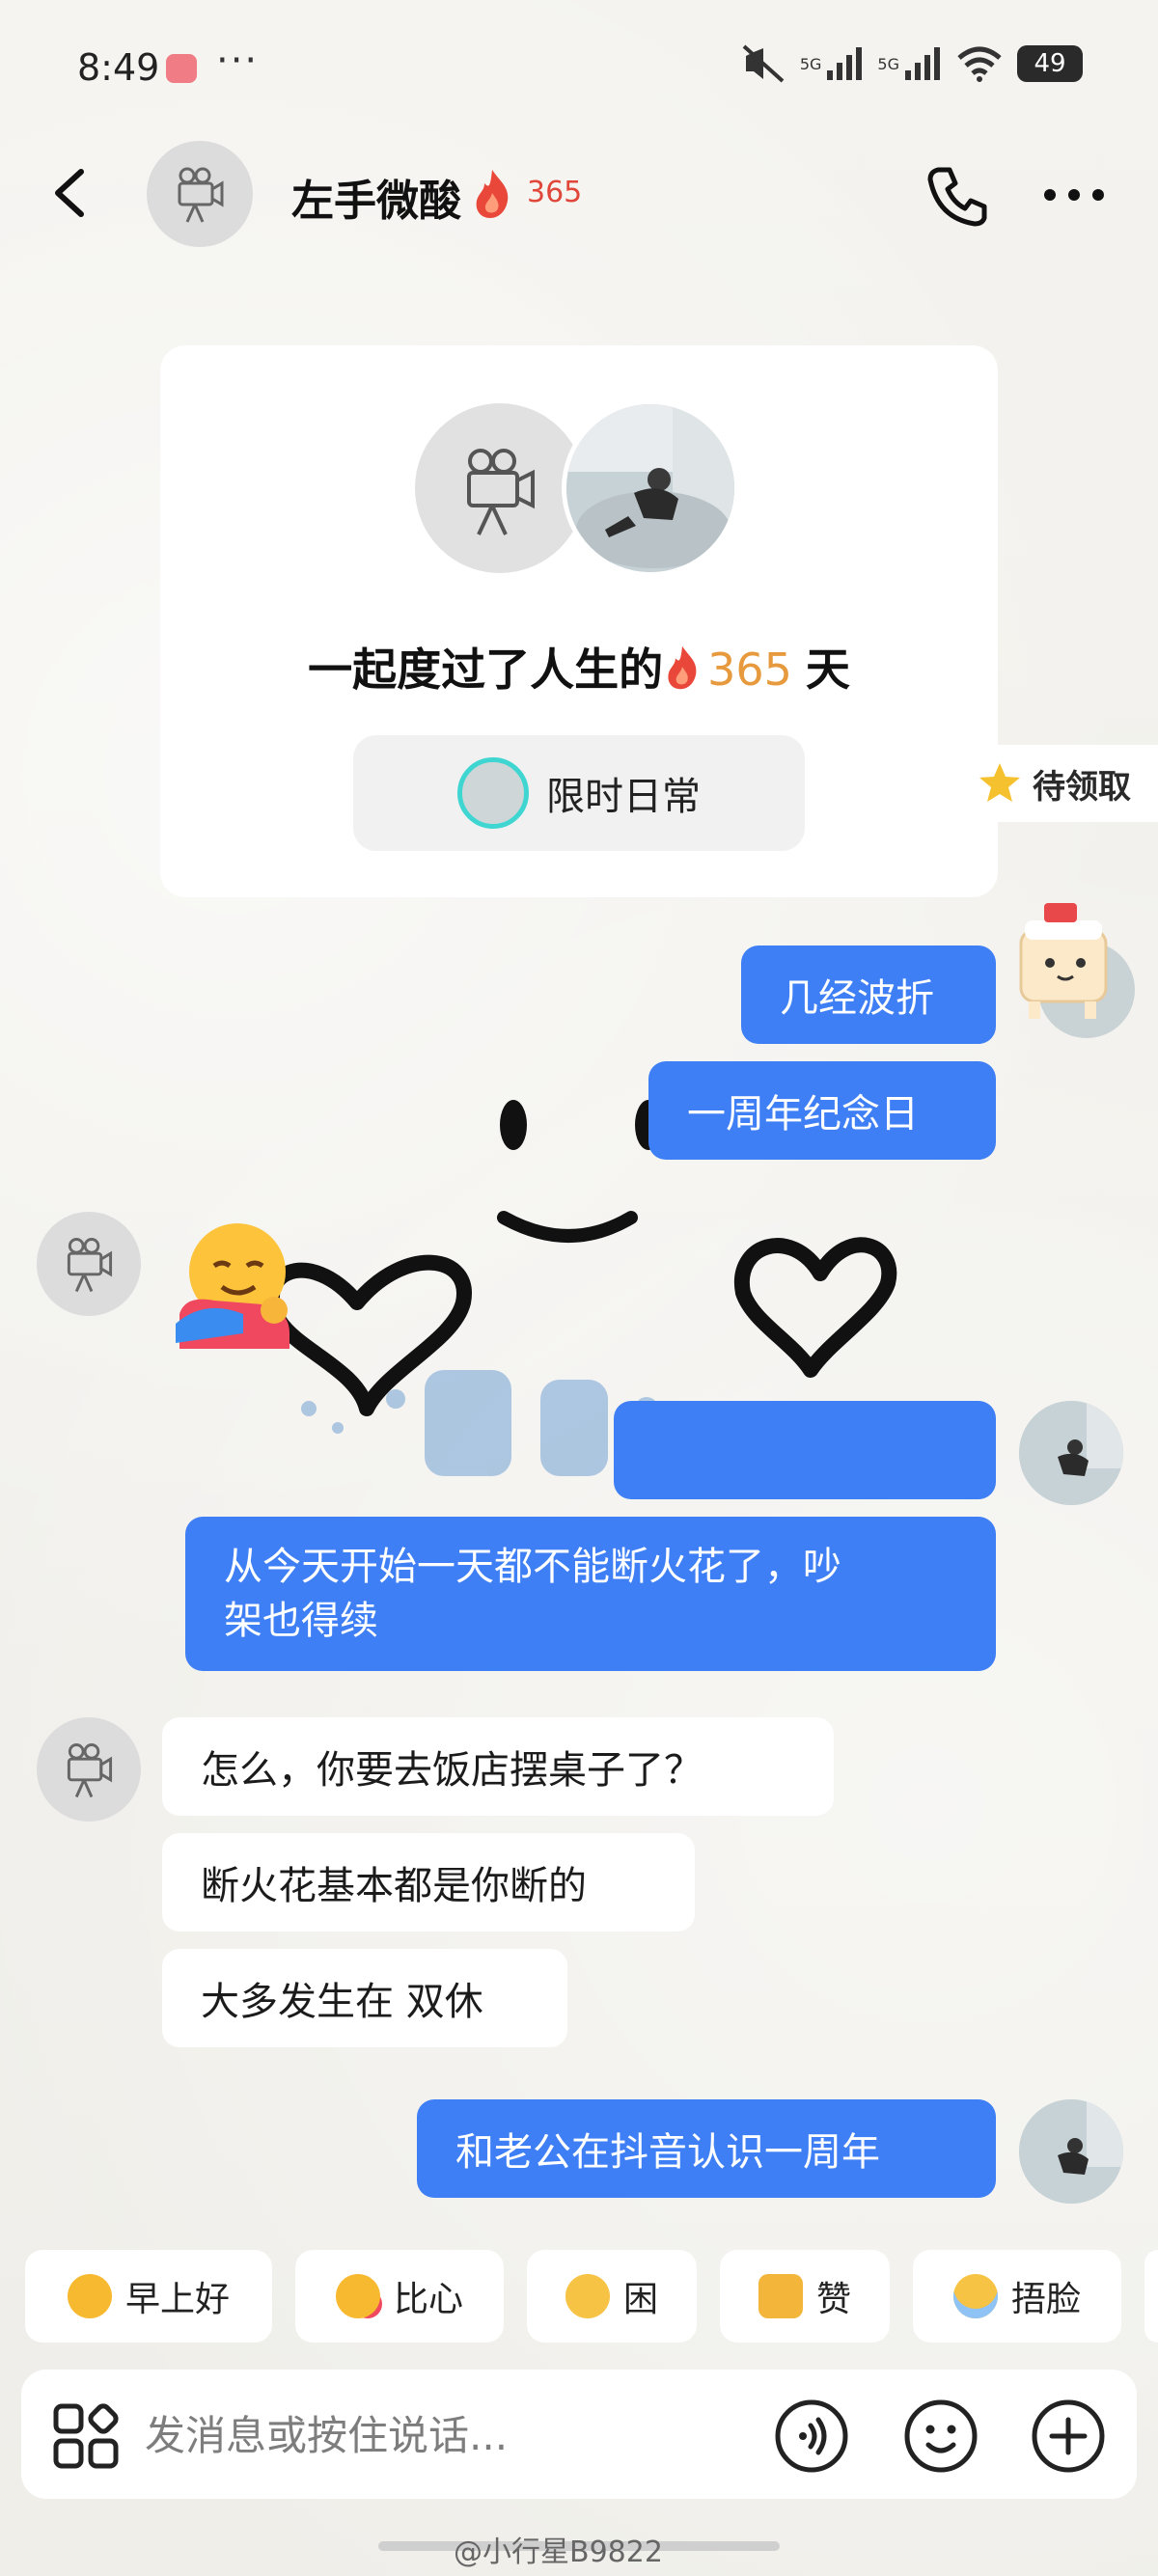  What do you see at coordinates (810, 64) in the screenshot?
I see `network-type-label: 5G` at bounding box center [810, 64].